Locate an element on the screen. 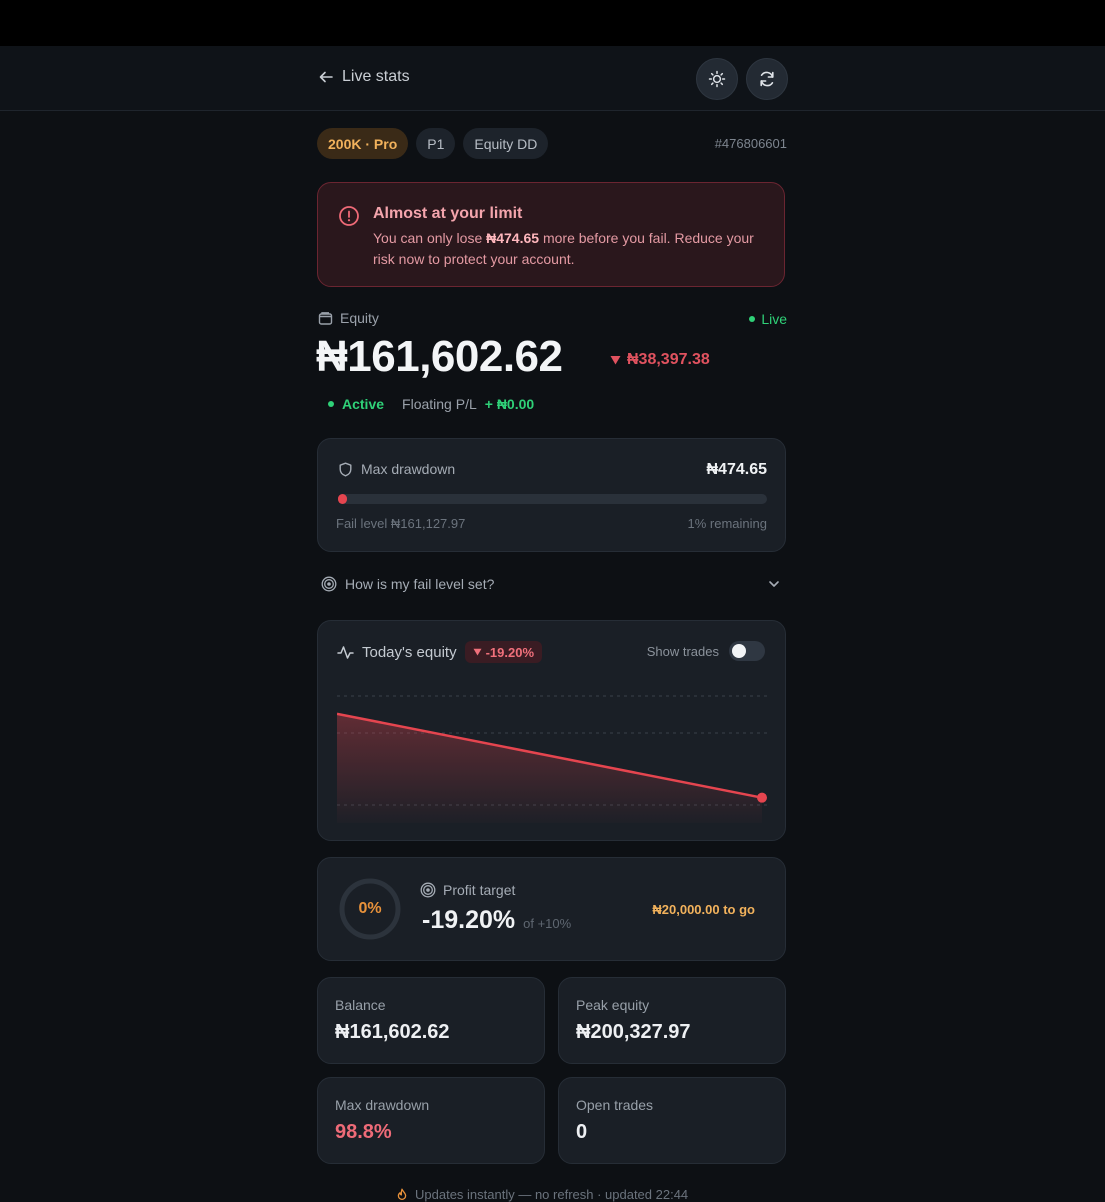  equity-label: Equity is located at coordinates (348, 318).